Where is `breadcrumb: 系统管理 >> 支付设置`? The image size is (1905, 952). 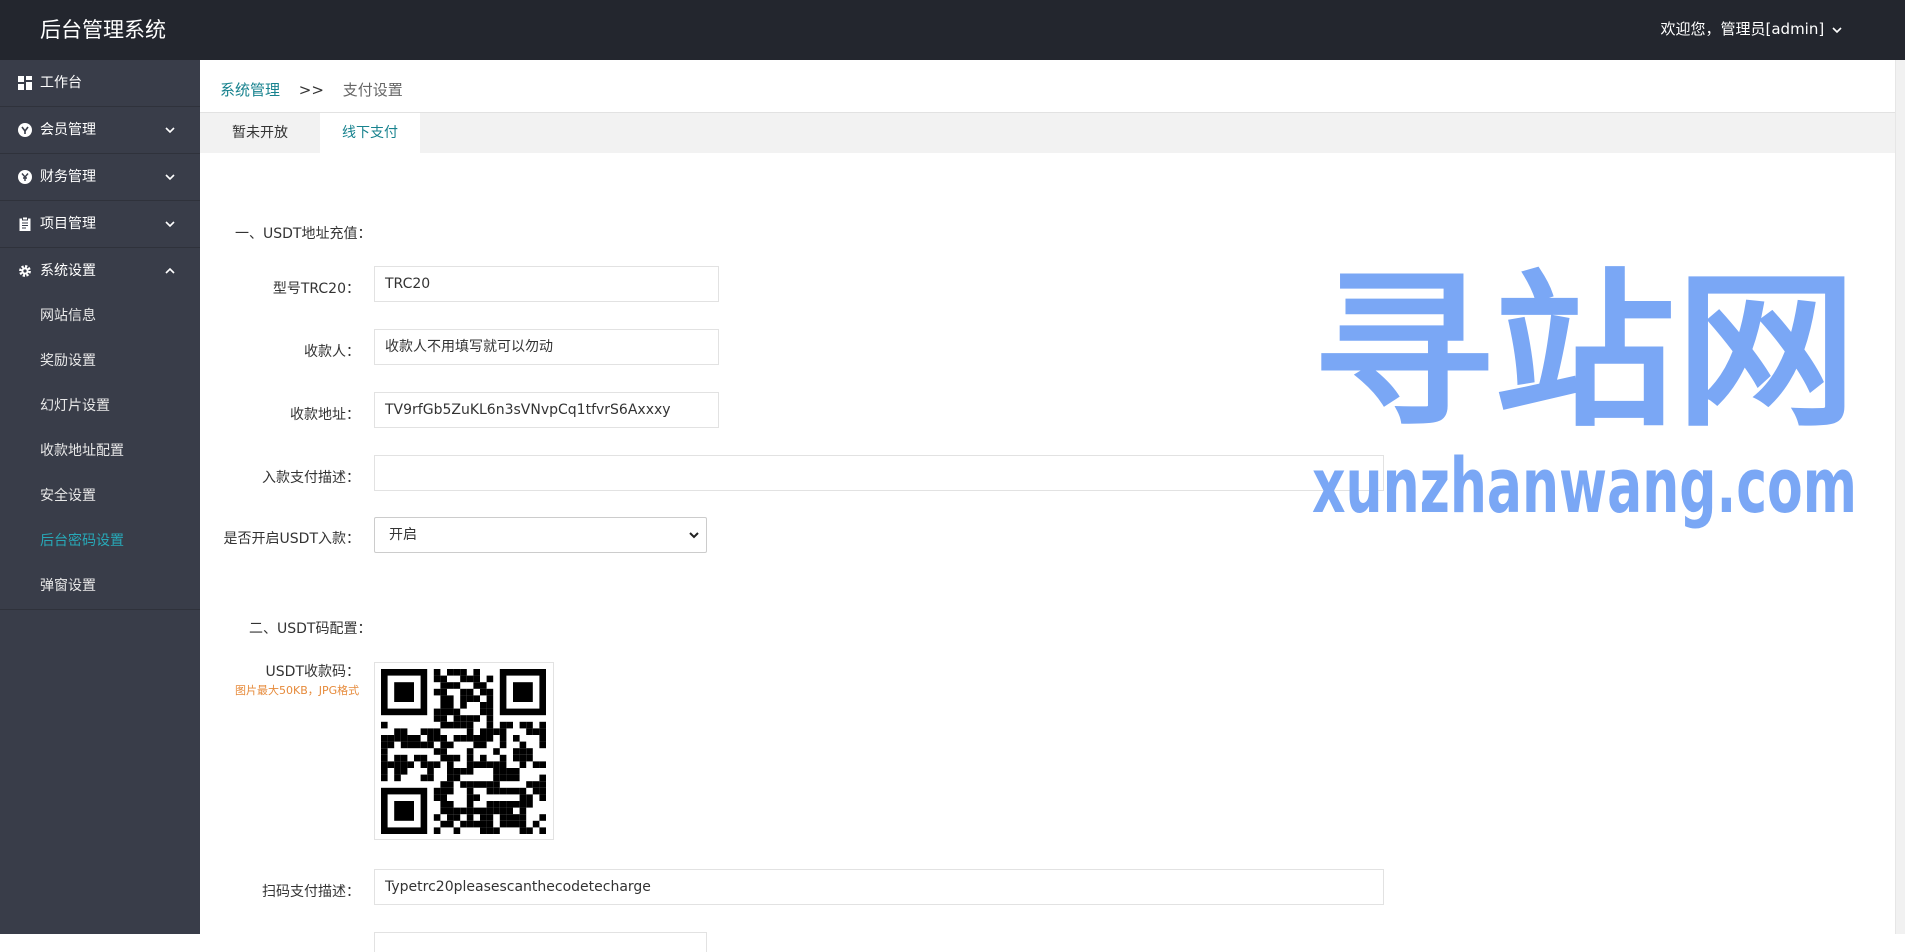
breadcrumb: 系统管理 >> 支付设置 is located at coordinates (311, 90).